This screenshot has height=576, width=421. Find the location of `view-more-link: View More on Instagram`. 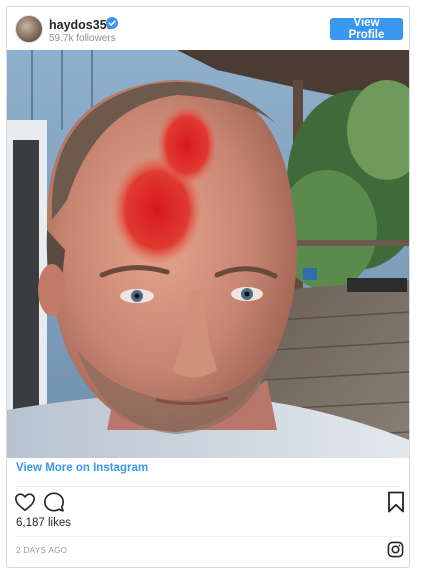

view-more-link: View More on Instagram is located at coordinates (82, 468).